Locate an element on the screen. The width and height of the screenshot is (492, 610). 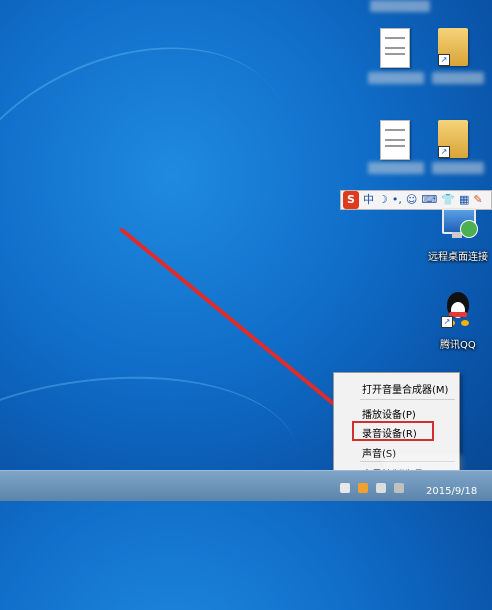
battery-tray-icon is located at coordinates (399, 488).